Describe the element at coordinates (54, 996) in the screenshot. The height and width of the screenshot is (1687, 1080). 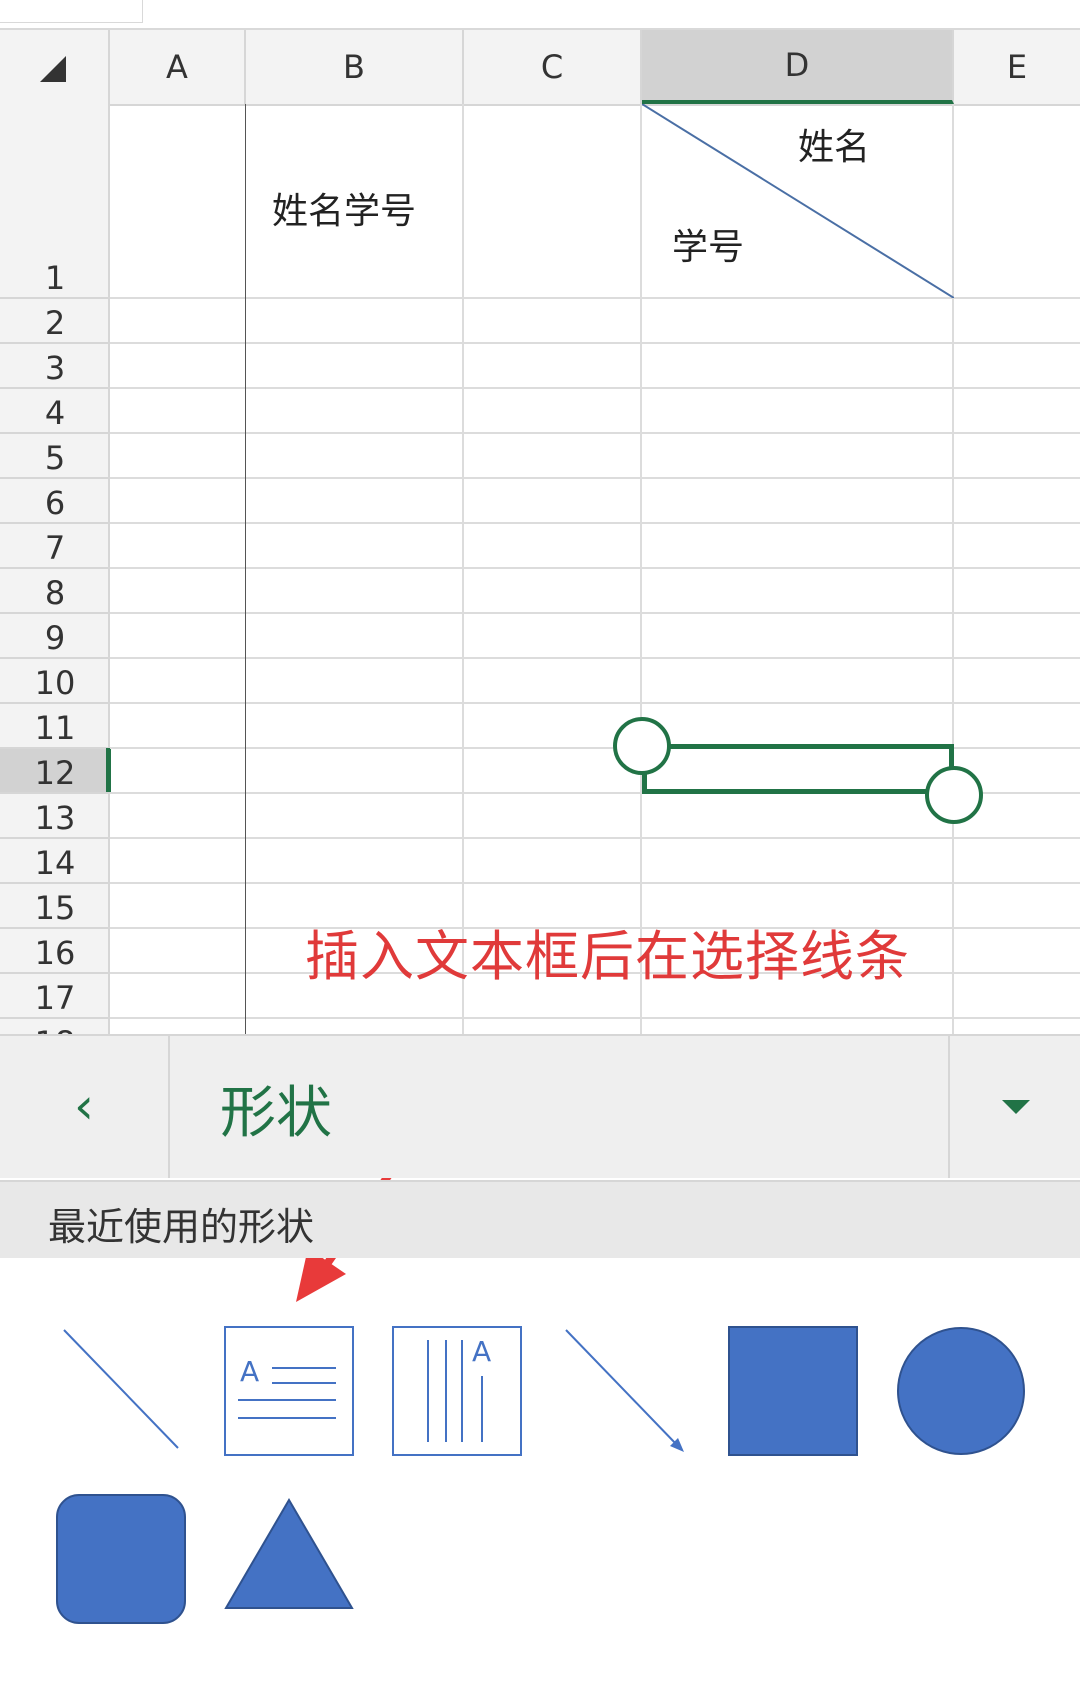
I see `row-header-17: 17` at that location.